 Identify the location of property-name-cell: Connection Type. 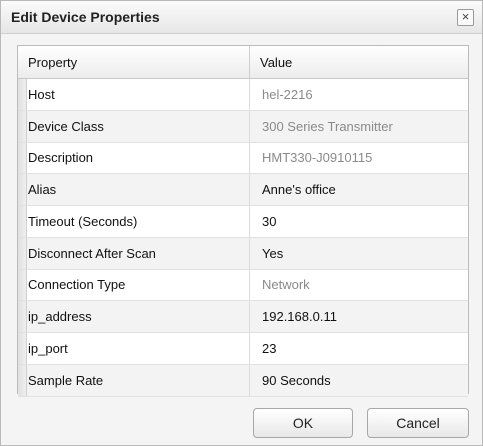
(134, 285).